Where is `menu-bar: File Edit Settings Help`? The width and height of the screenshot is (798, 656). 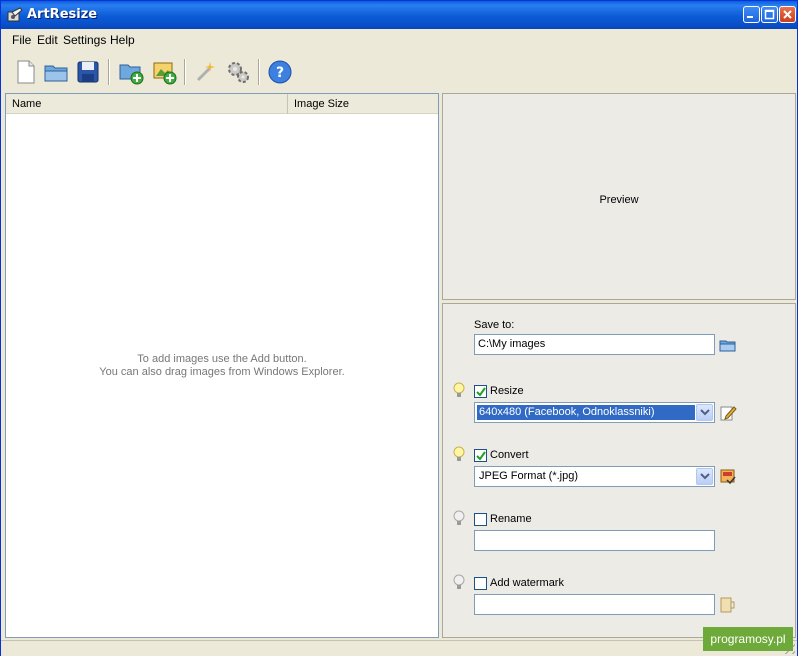 menu-bar: File Edit Settings Help is located at coordinates (399, 40).